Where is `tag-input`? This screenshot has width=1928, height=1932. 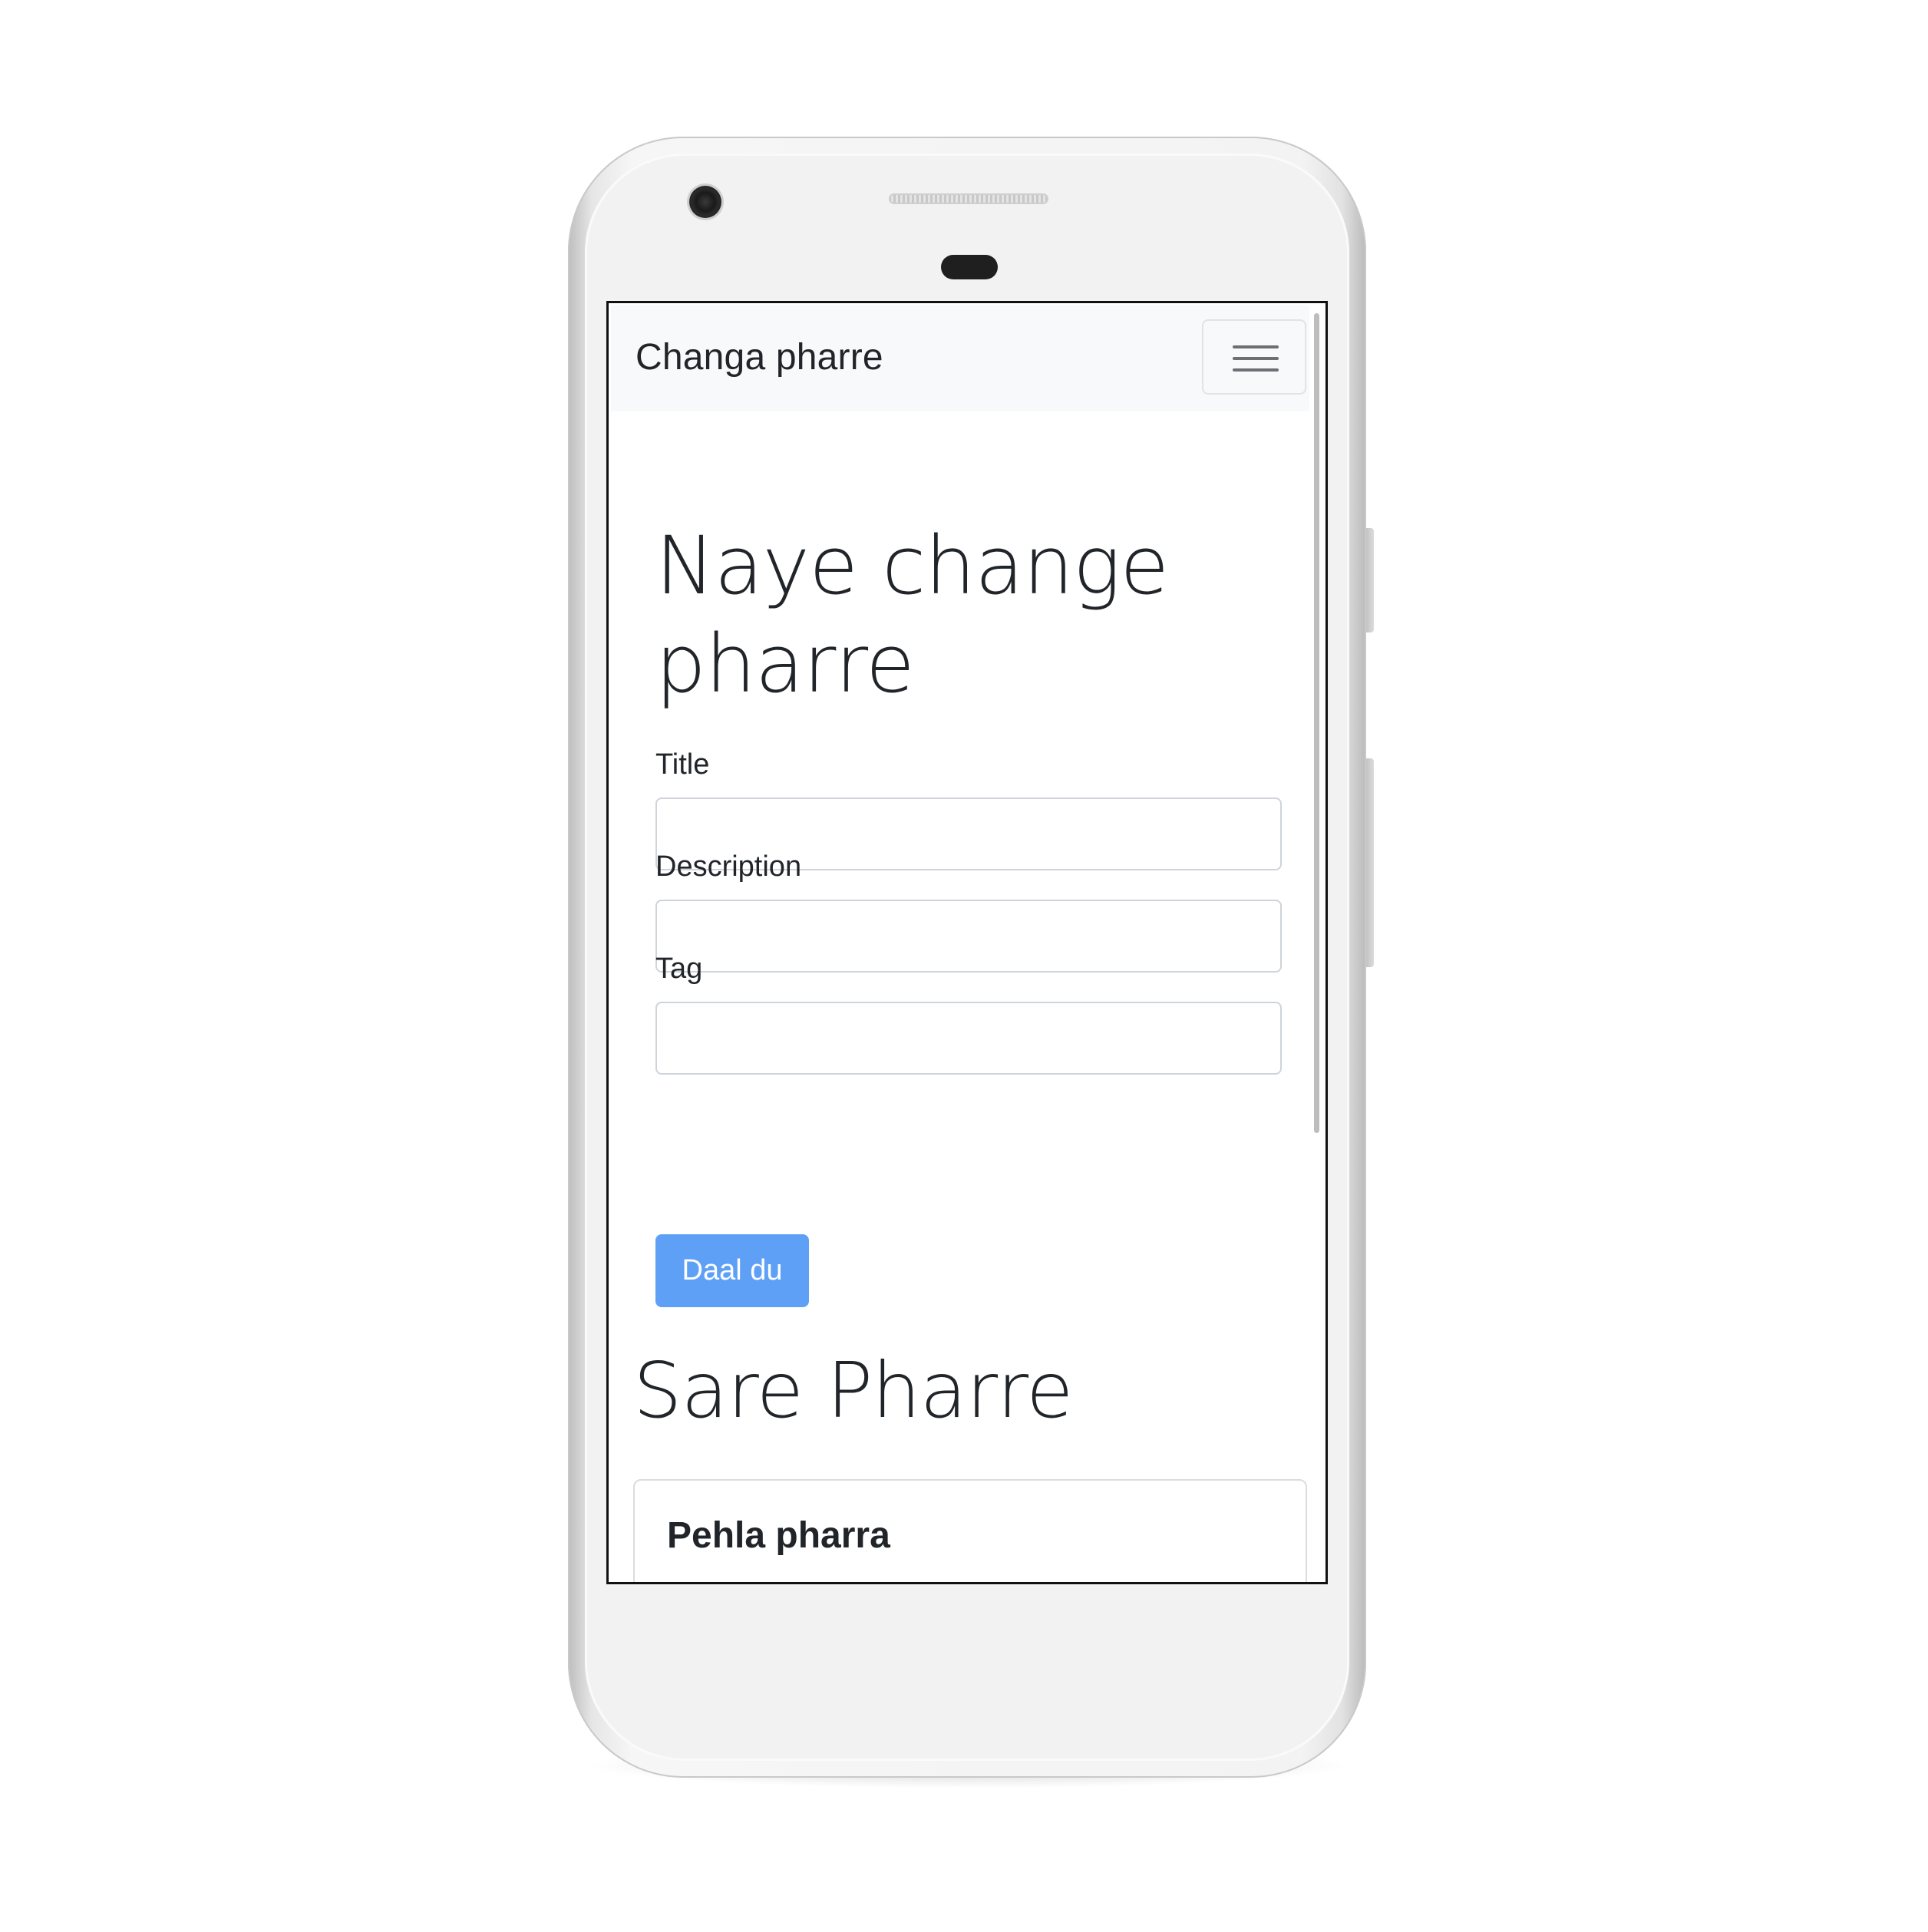 tag-input is located at coordinates (969, 1038).